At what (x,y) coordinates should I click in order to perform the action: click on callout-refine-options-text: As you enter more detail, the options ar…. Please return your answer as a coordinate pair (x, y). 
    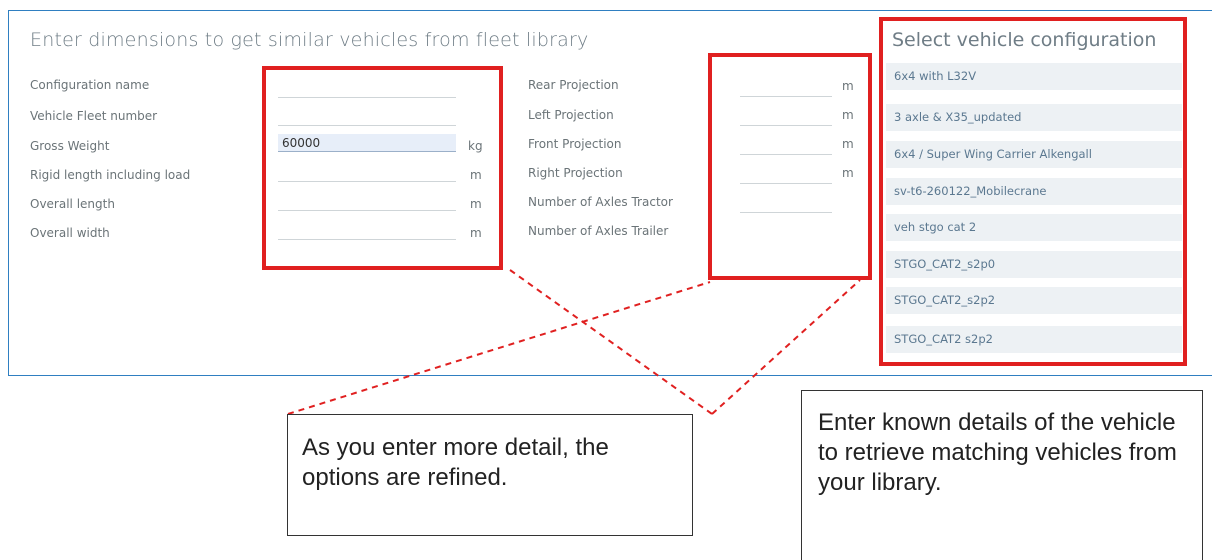
    Looking at the image, I should click on (455, 462).